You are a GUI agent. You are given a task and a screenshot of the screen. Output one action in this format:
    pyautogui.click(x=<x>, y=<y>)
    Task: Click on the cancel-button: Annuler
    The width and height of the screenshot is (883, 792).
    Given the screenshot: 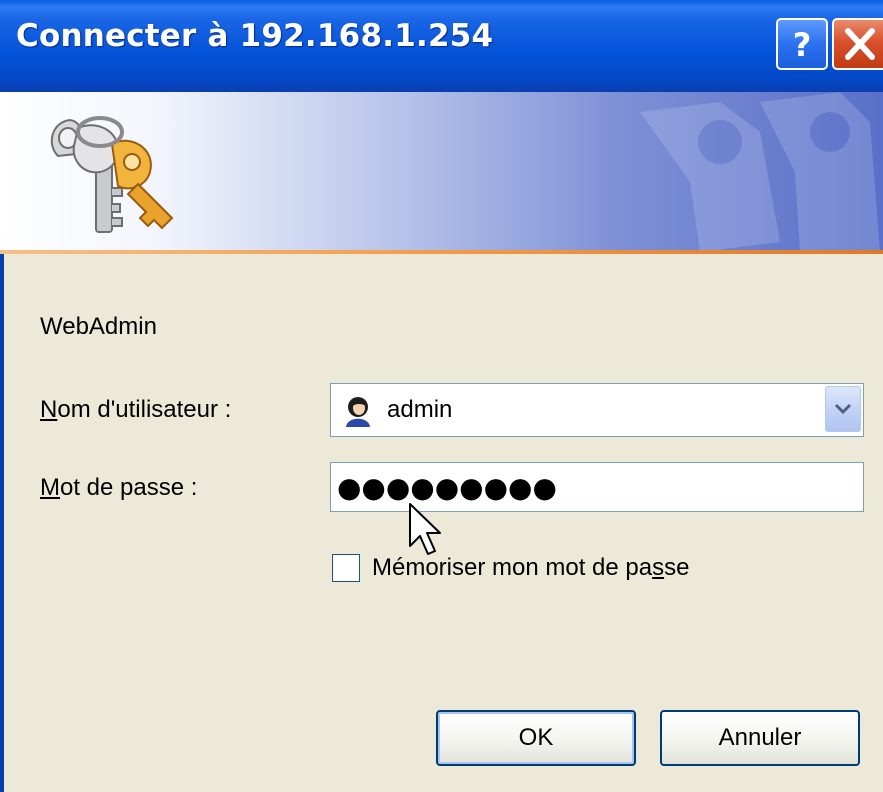 What is the action you would take?
    pyautogui.click(x=760, y=738)
    